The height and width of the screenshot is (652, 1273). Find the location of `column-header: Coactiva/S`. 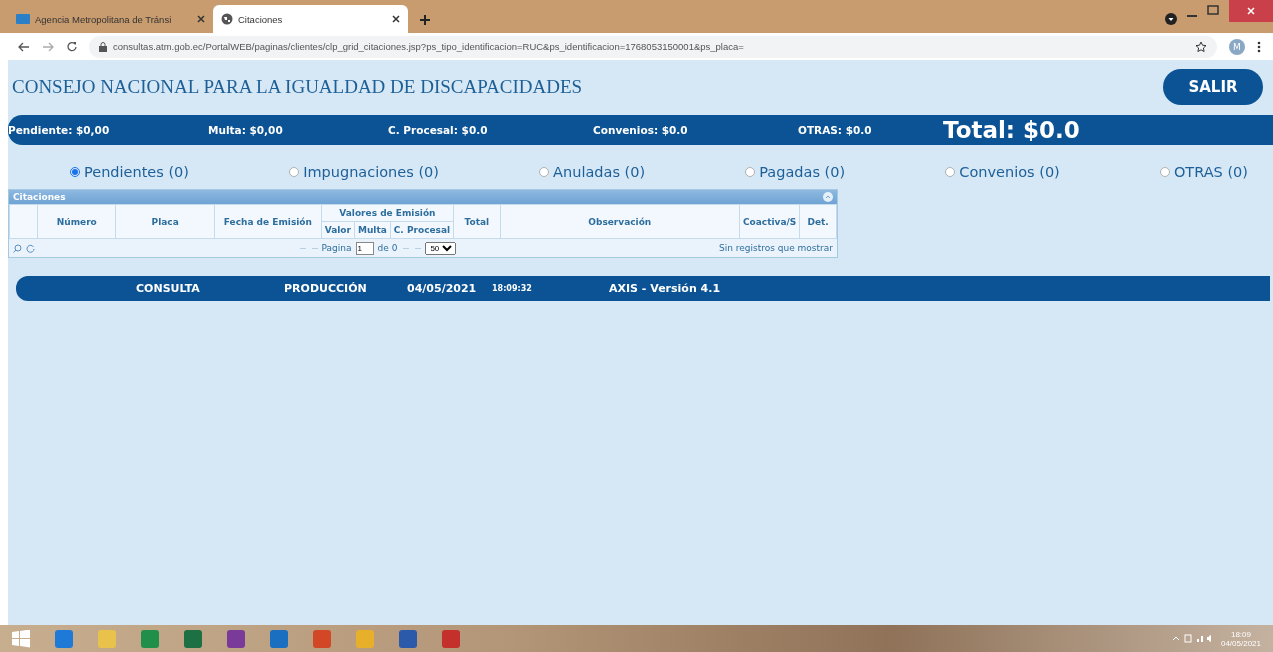

column-header: Coactiva/S is located at coordinates (769, 221).